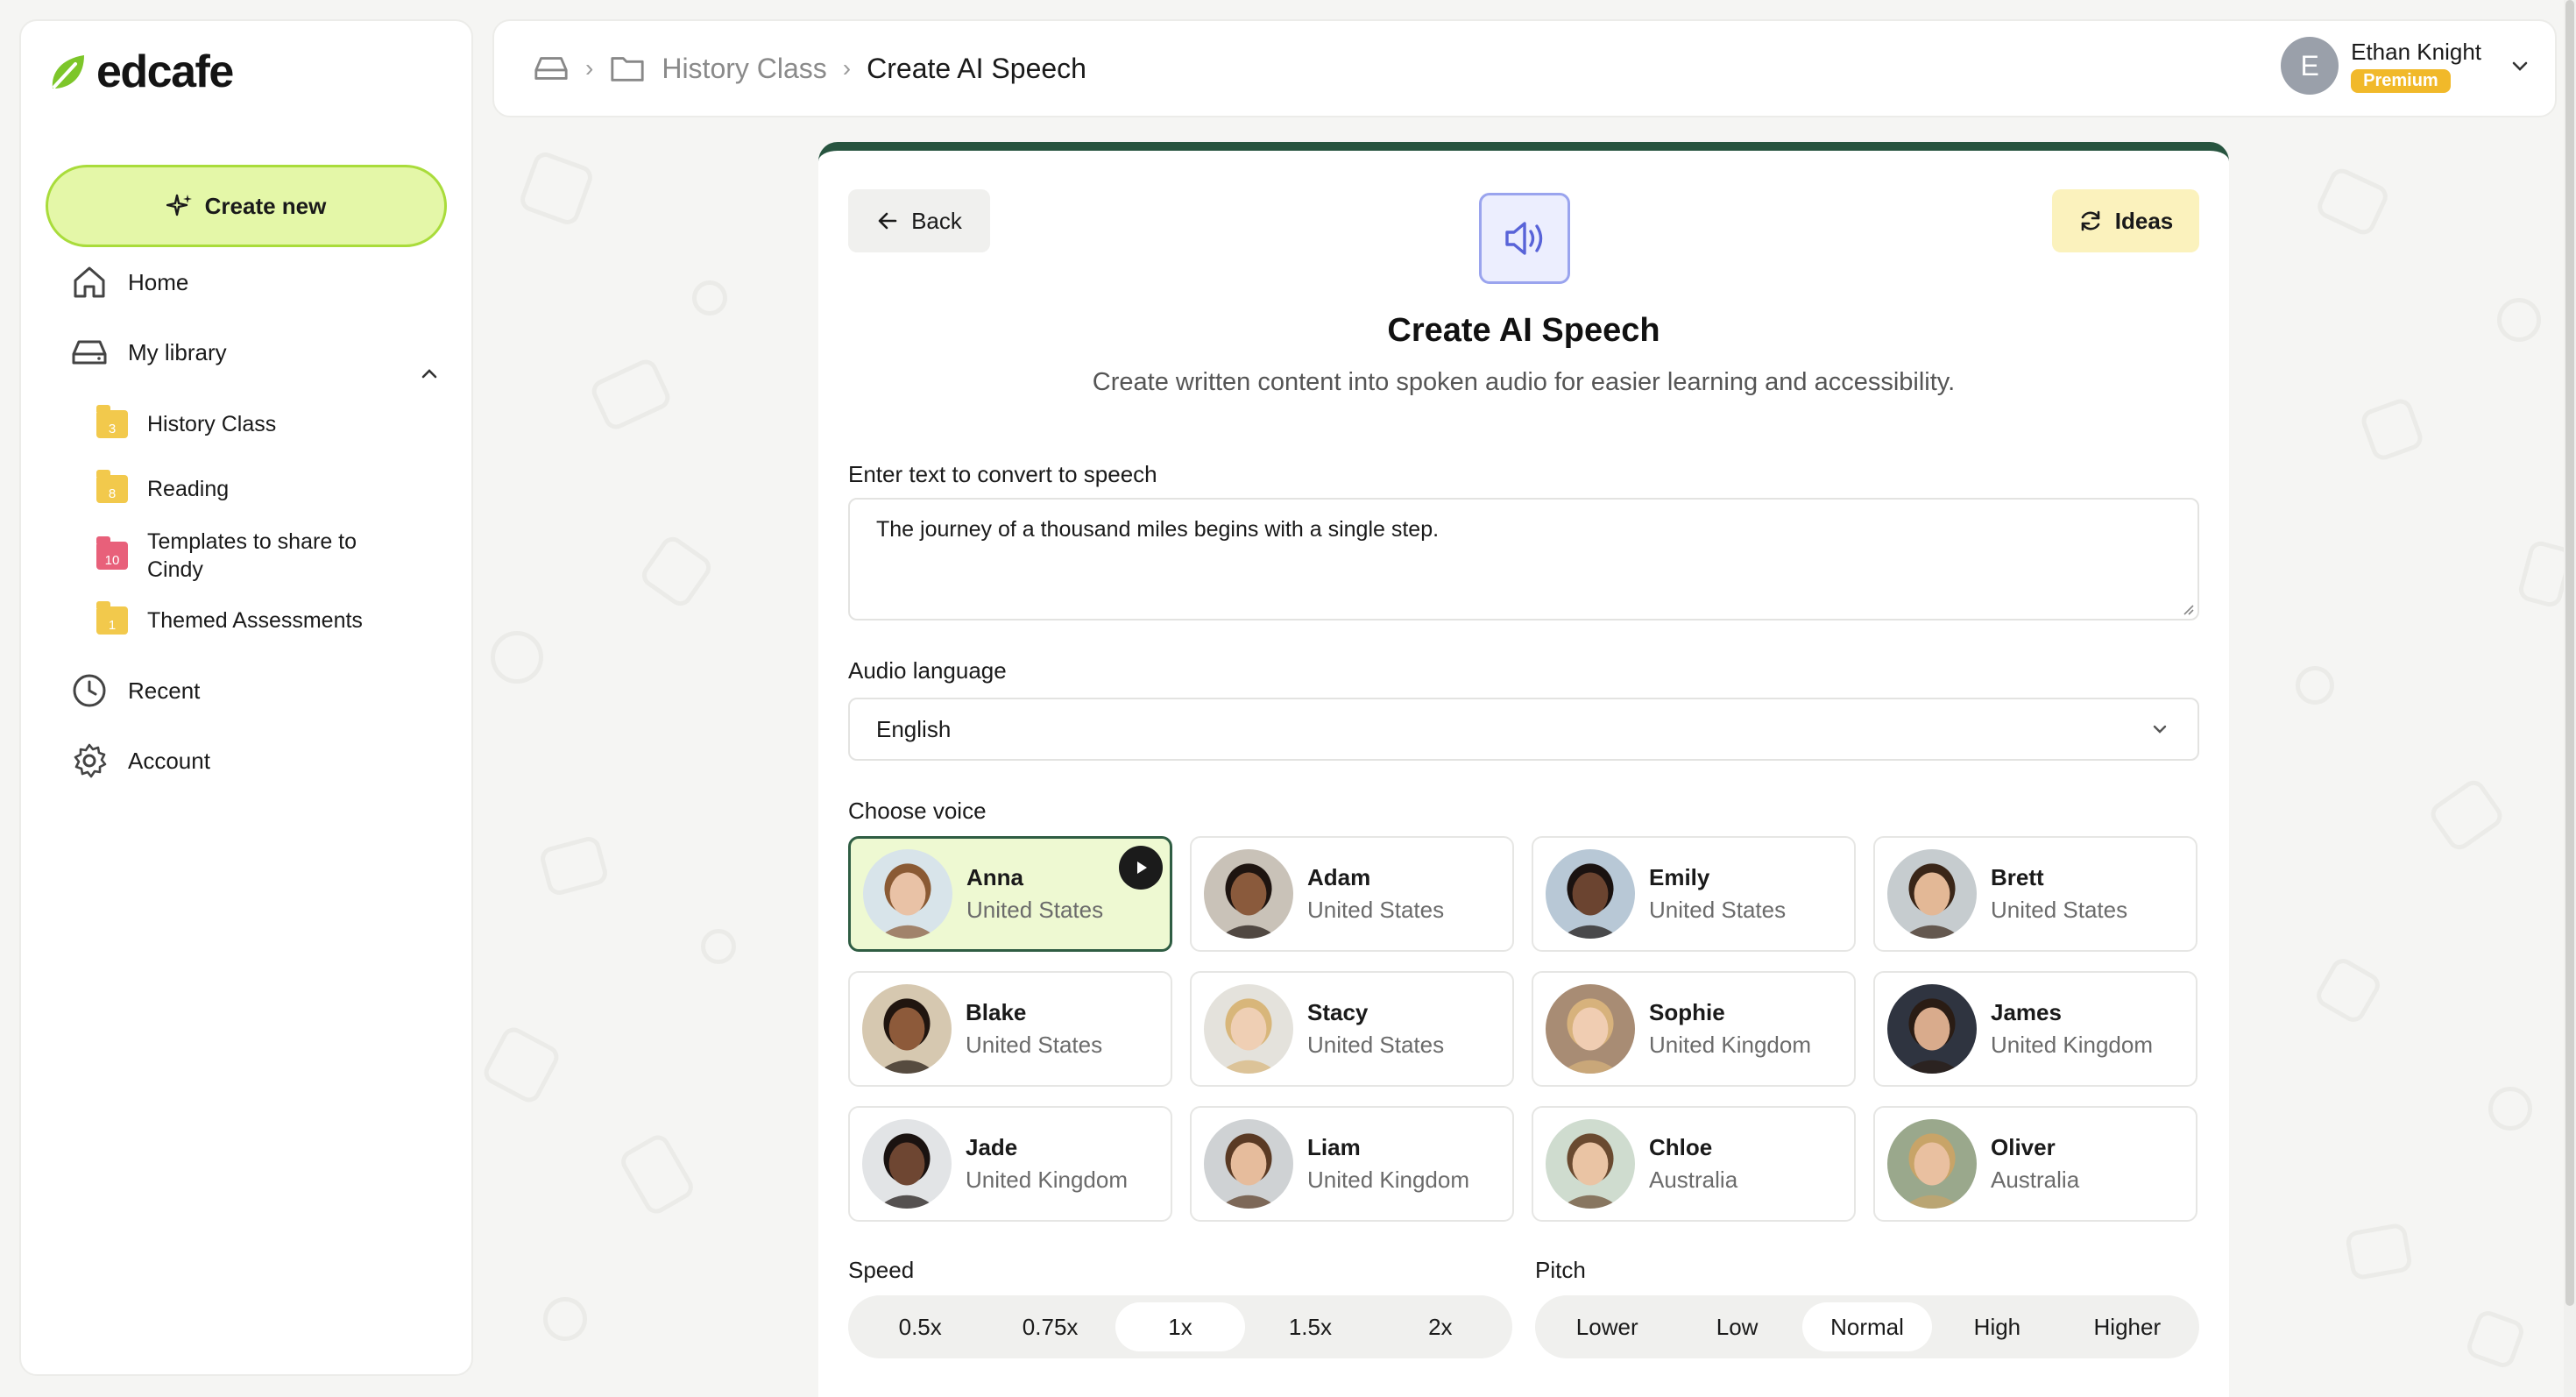  Describe the element at coordinates (2090, 221) in the screenshot. I see `refresh-icon` at that location.